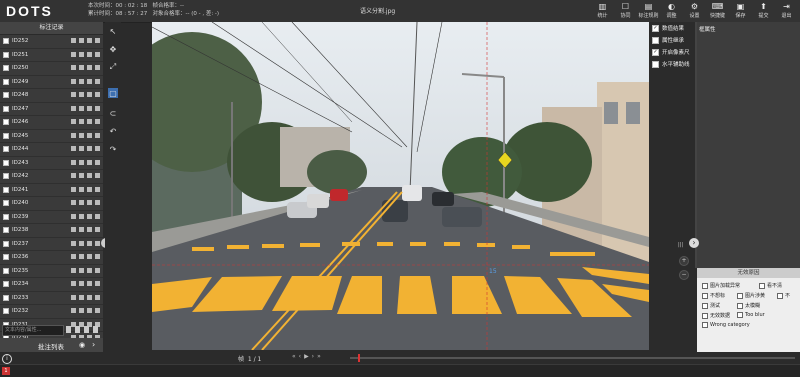 The image size is (800, 377). Describe the element at coordinates (113, 67) in the screenshot. I see `fit-icon: ⤢` at that location.